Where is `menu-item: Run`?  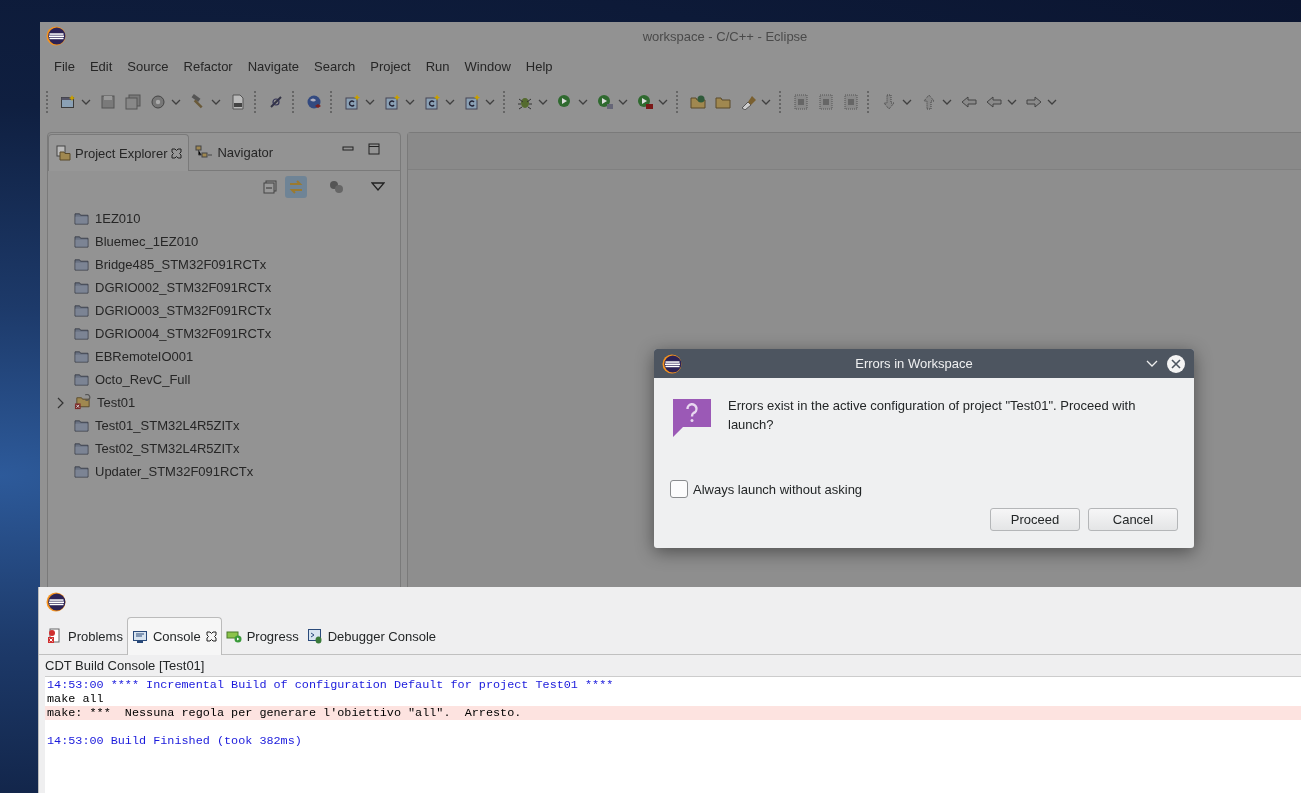
menu-item: Run is located at coordinates (438, 66).